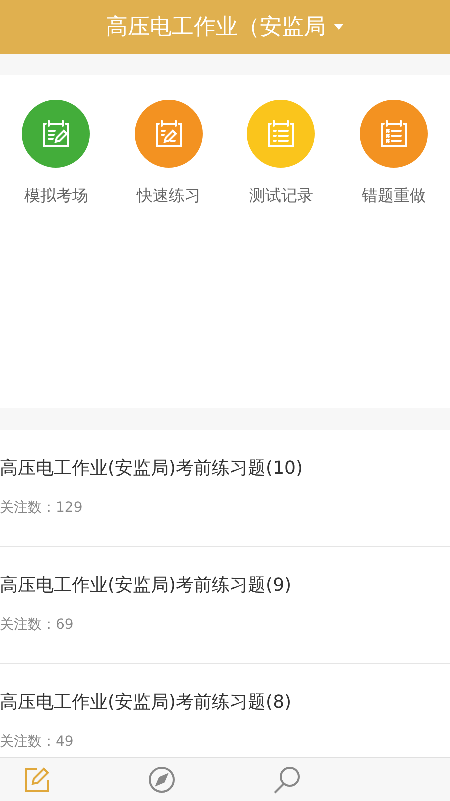  I want to click on paper-title: 高压电工作业(安监局)考前练习题(9), so click(146, 586).